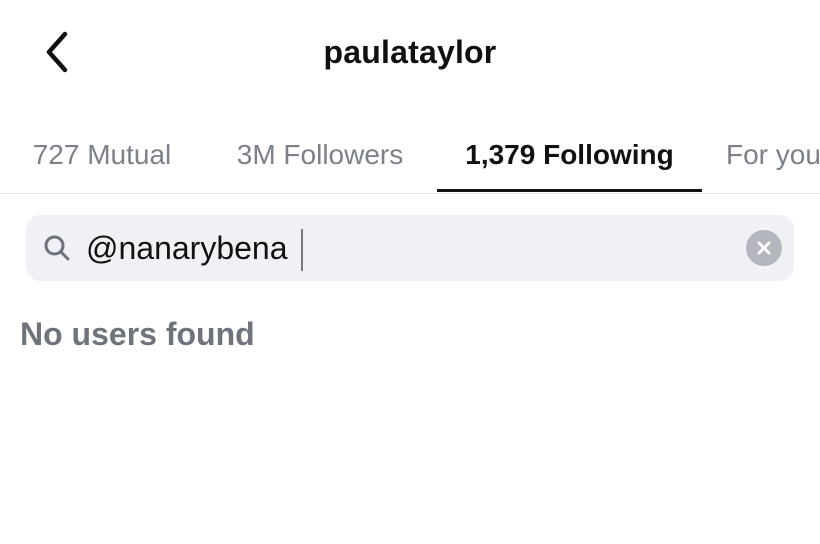 Image resolution: width=820 pixels, height=544 pixels. I want to click on clear-icon, so click(764, 248).